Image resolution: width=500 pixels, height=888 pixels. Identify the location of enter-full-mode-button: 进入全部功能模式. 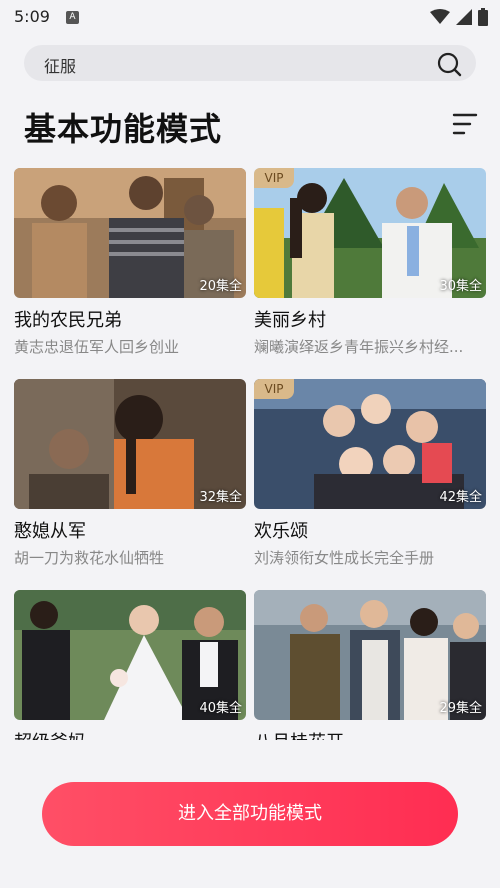
(250, 814).